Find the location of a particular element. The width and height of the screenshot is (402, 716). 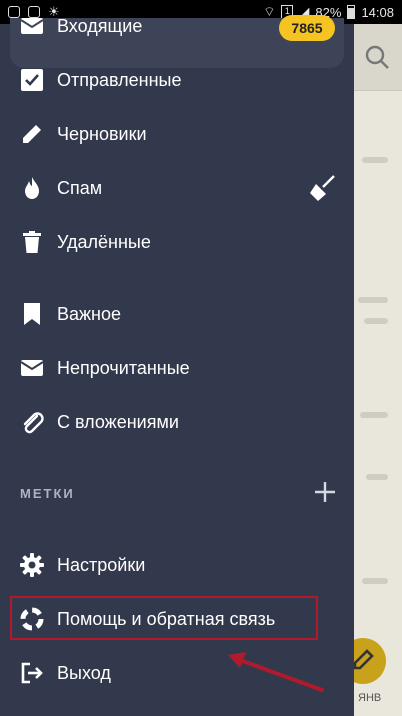

drawer-item-label: Настройки is located at coordinates (101, 564).